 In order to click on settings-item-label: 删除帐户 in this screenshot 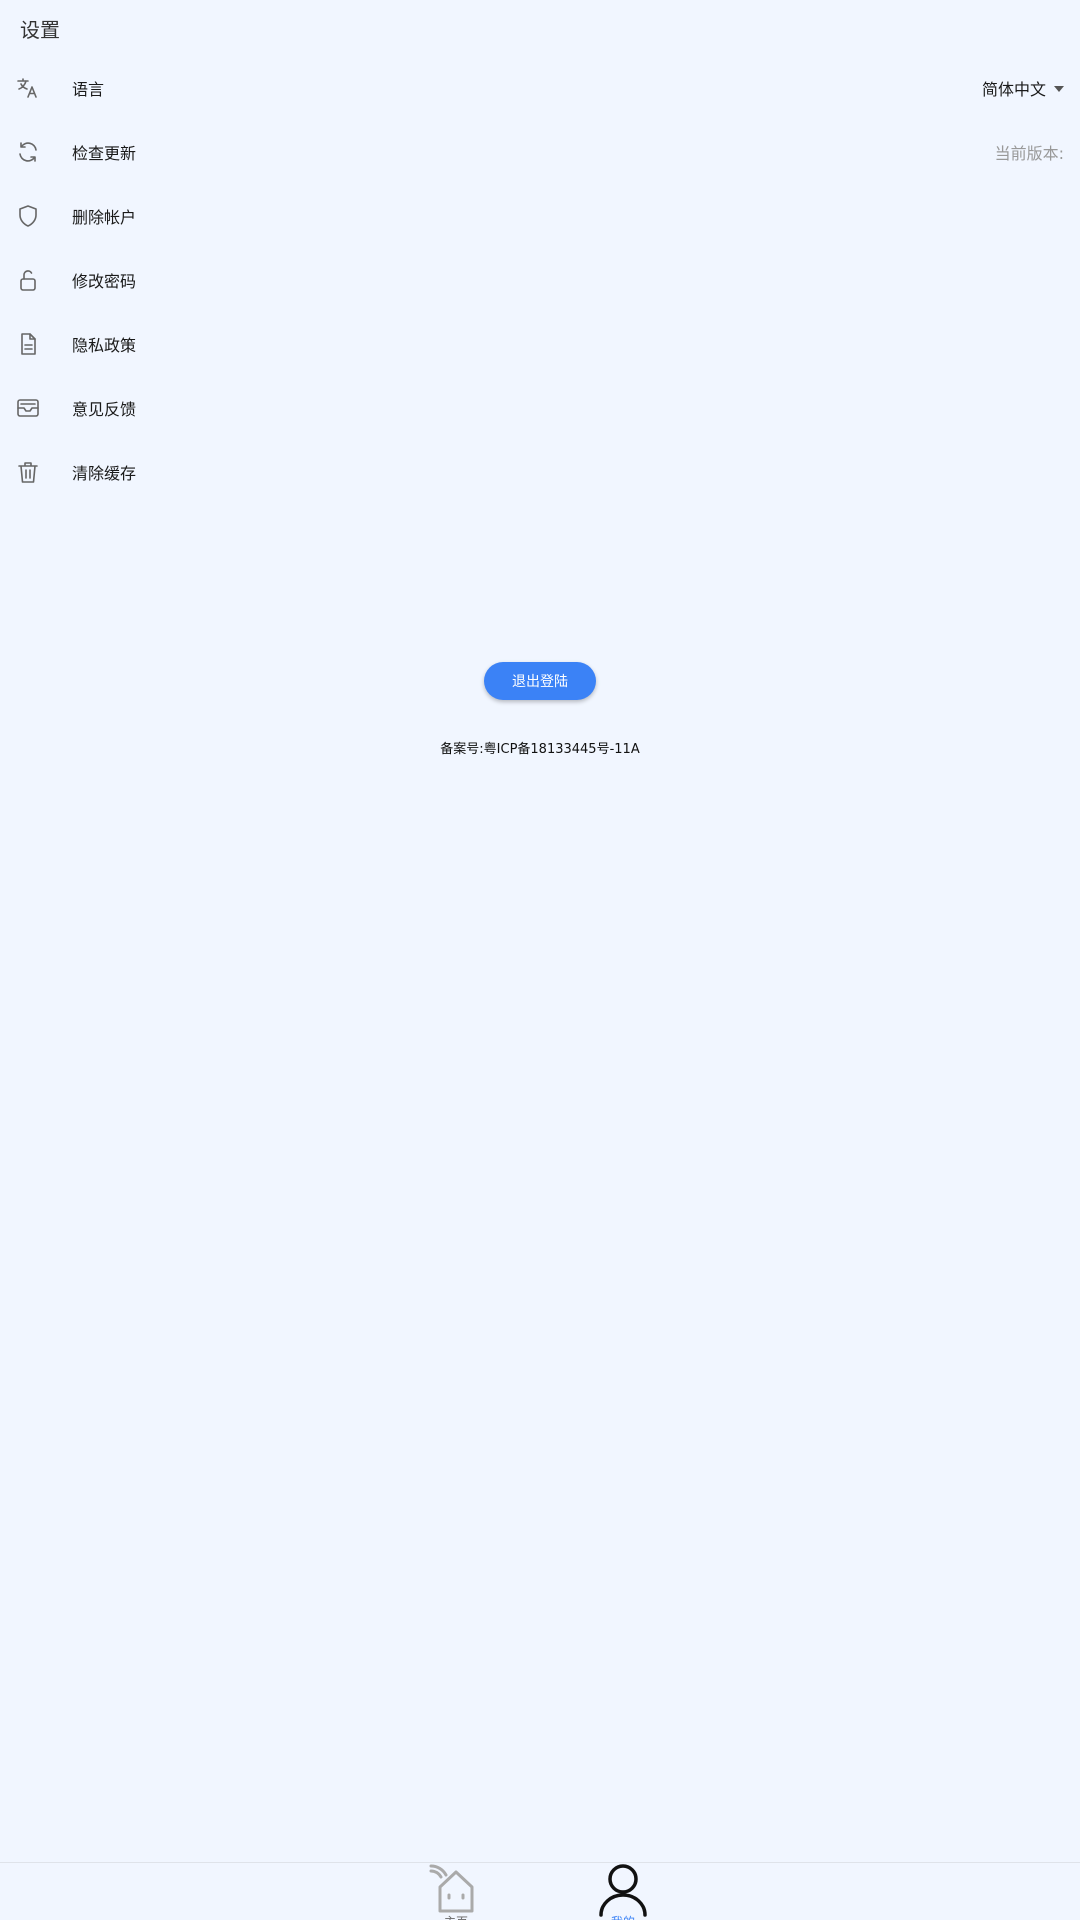, I will do `click(104, 217)`.